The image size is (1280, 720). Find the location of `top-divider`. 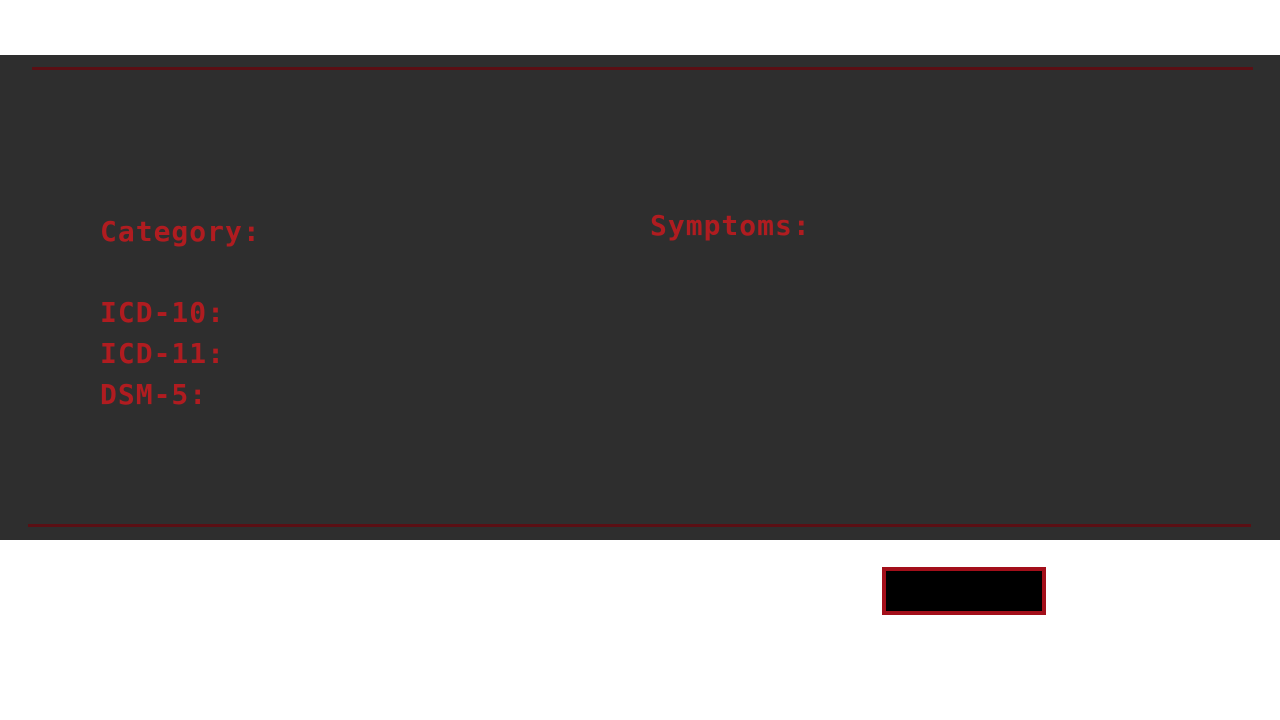

top-divider is located at coordinates (642, 68).